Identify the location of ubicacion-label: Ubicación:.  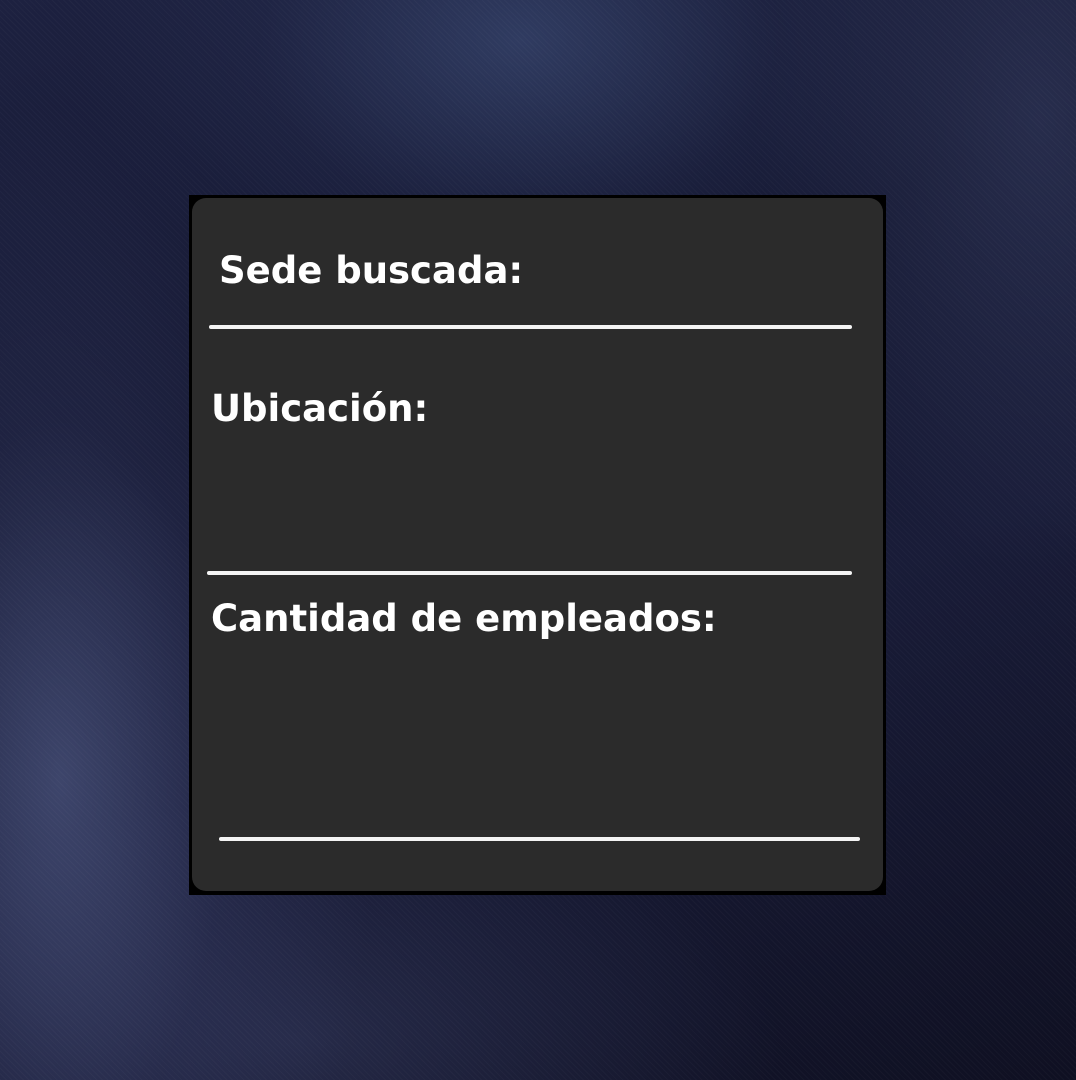
(320, 408).